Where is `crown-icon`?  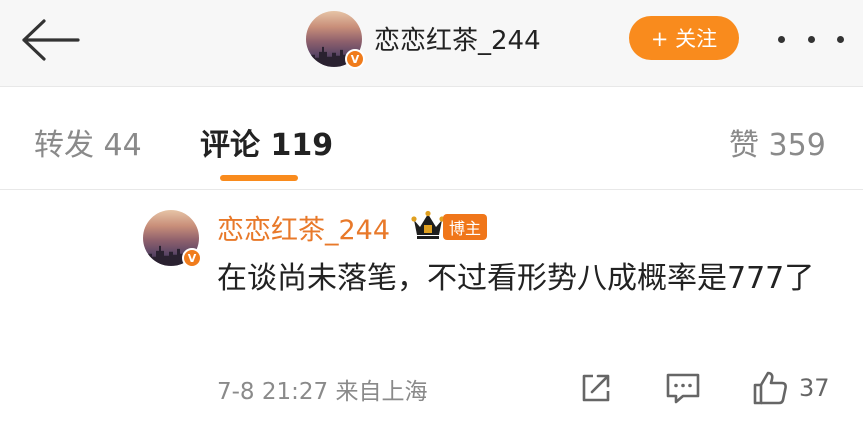 crown-icon is located at coordinates (428, 225).